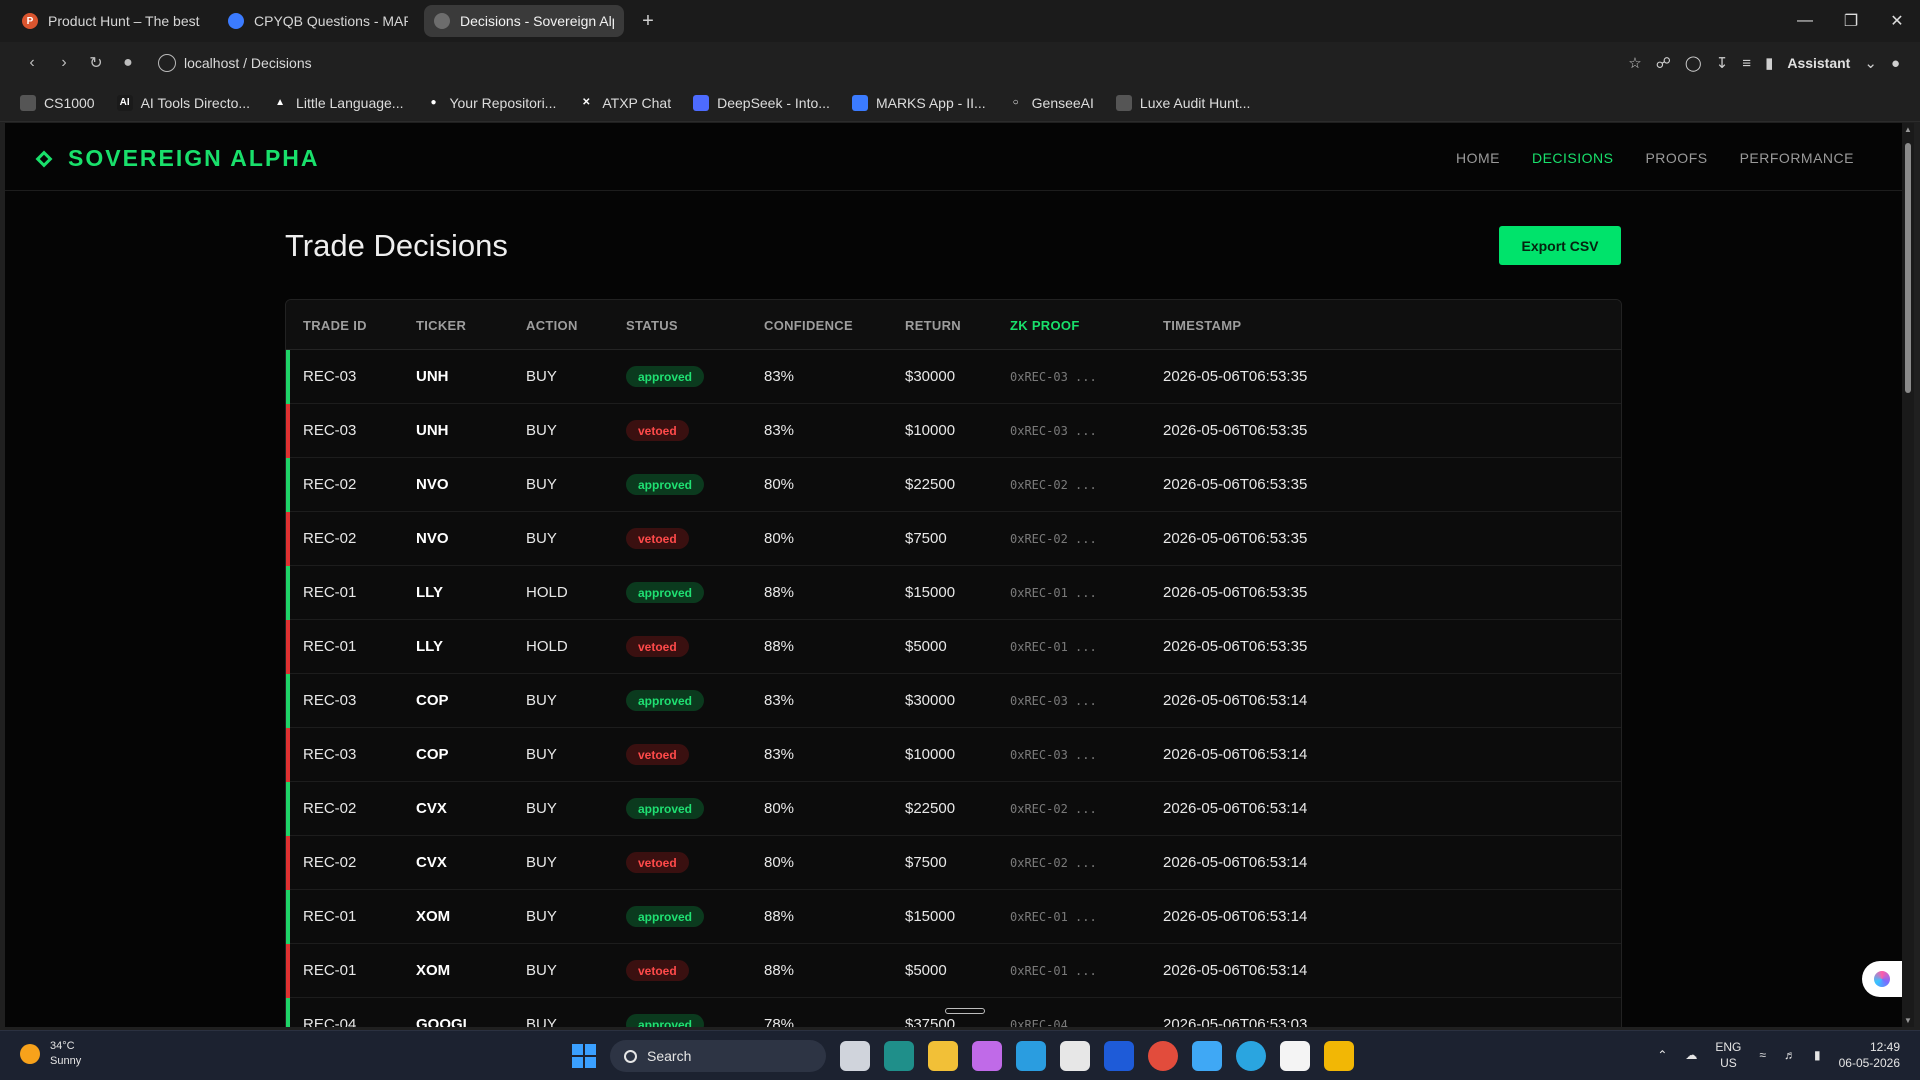 The width and height of the screenshot is (1920, 1080). What do you see at coordinates (1339, 1056) in the screenshot?
I see `files-app-icon` at bounding box center [1339, 1056].